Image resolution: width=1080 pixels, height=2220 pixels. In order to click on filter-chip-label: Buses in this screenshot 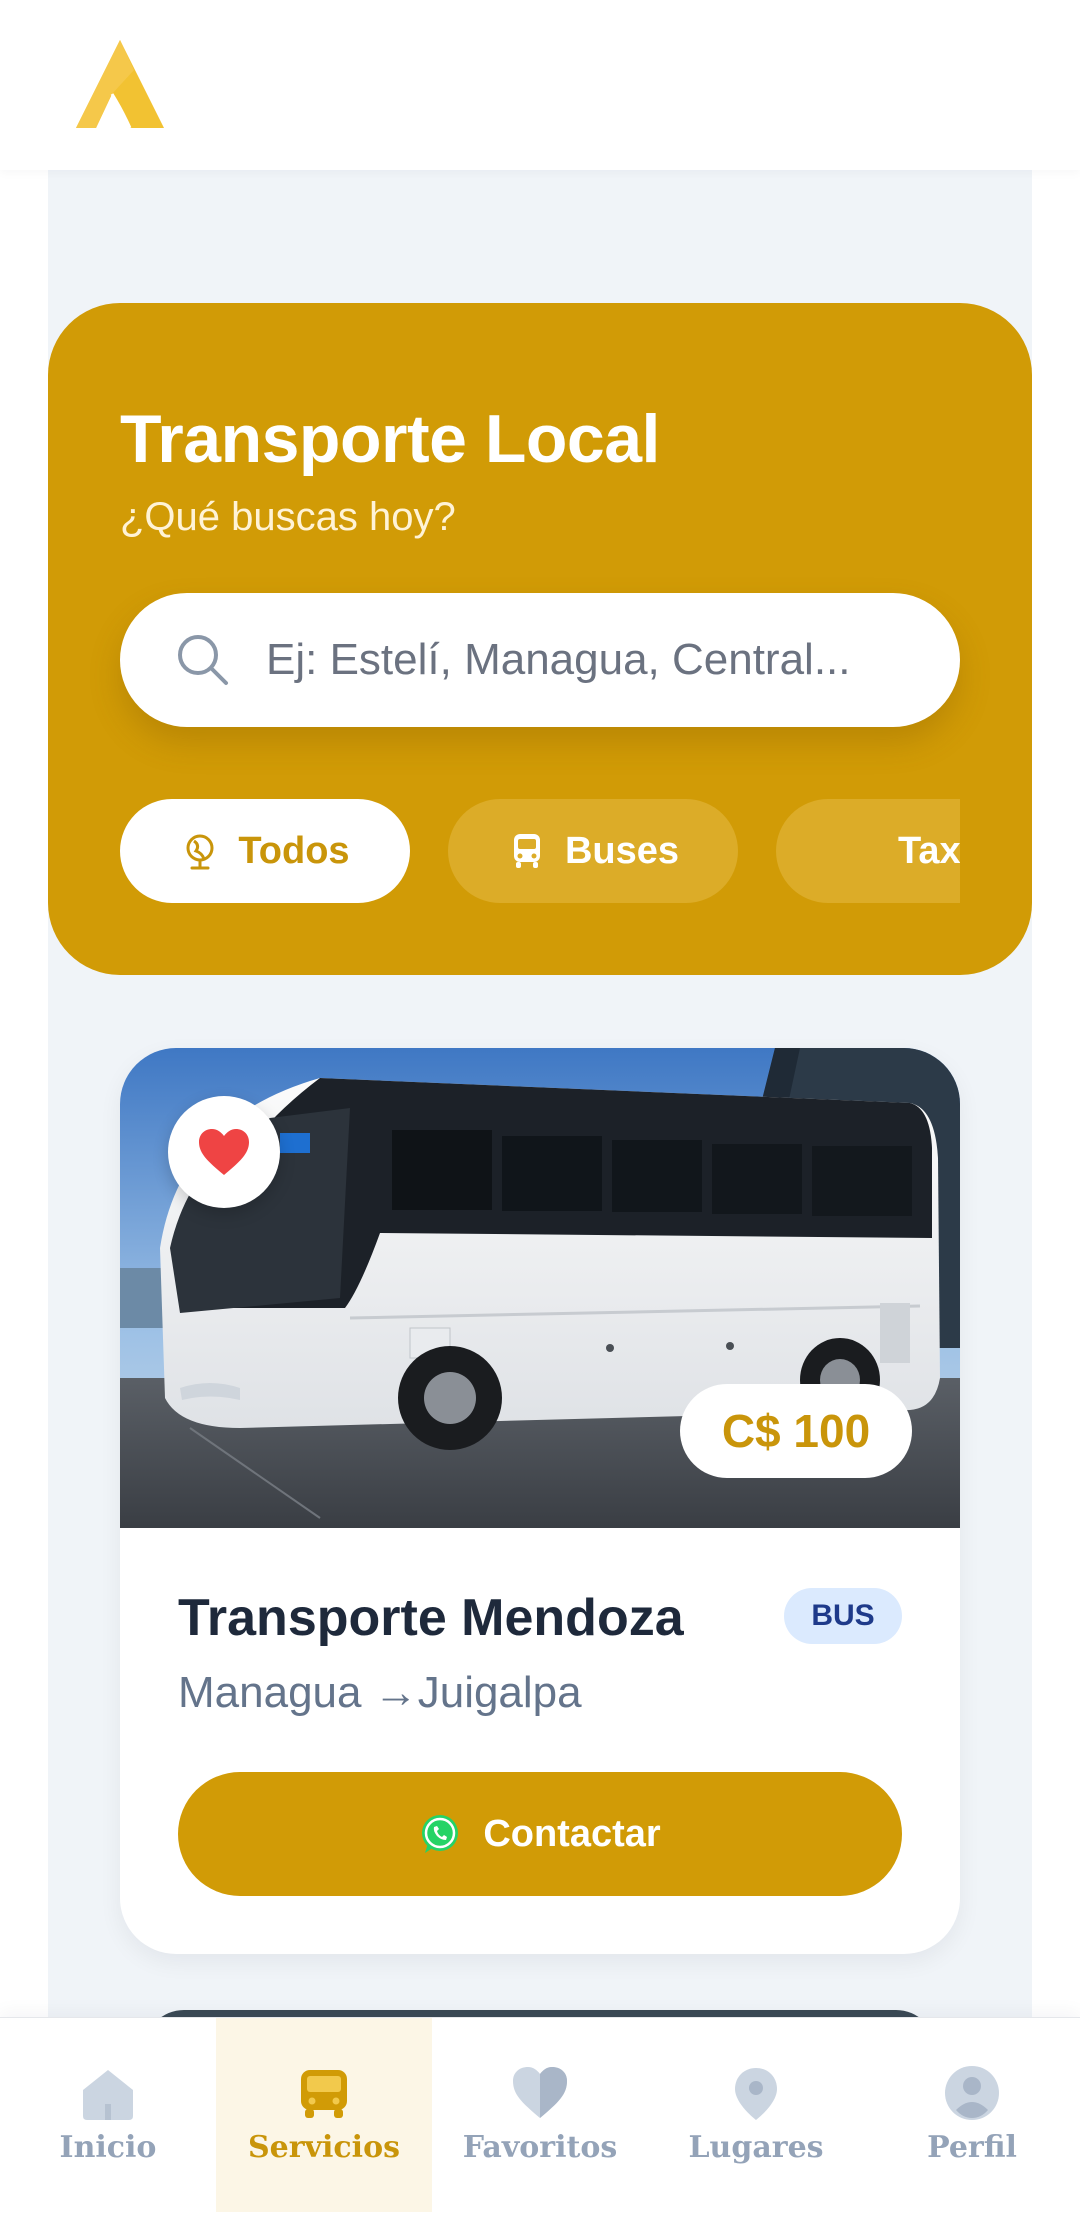, I will do `click(622, 850)`.